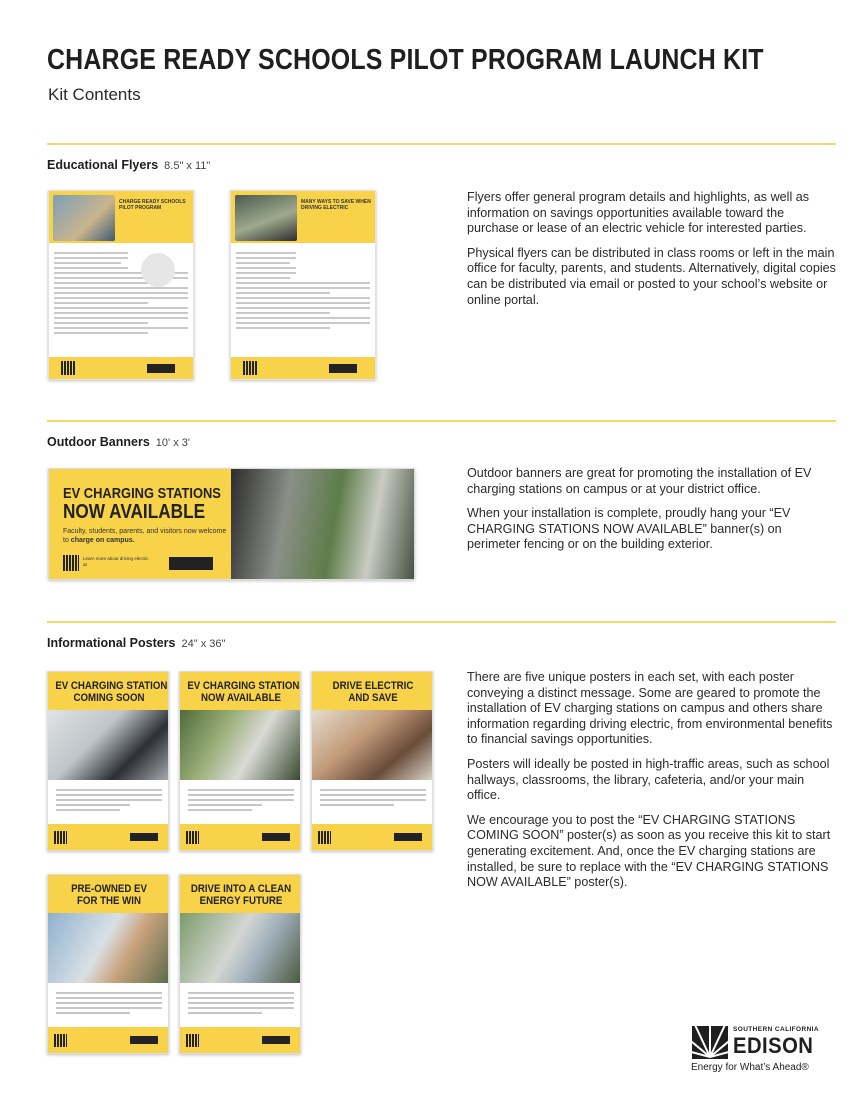 The image size is (864, 1116). Describe the element at coordinates (103, 165) in the screenshot. I see `flyers-heading: Educational Flyers` at that location.